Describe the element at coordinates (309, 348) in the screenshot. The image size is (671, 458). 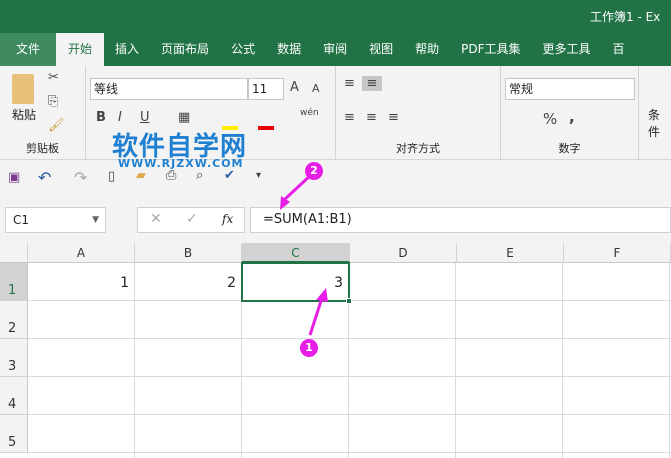
I see `annotation-badge-1: 1` at that location.